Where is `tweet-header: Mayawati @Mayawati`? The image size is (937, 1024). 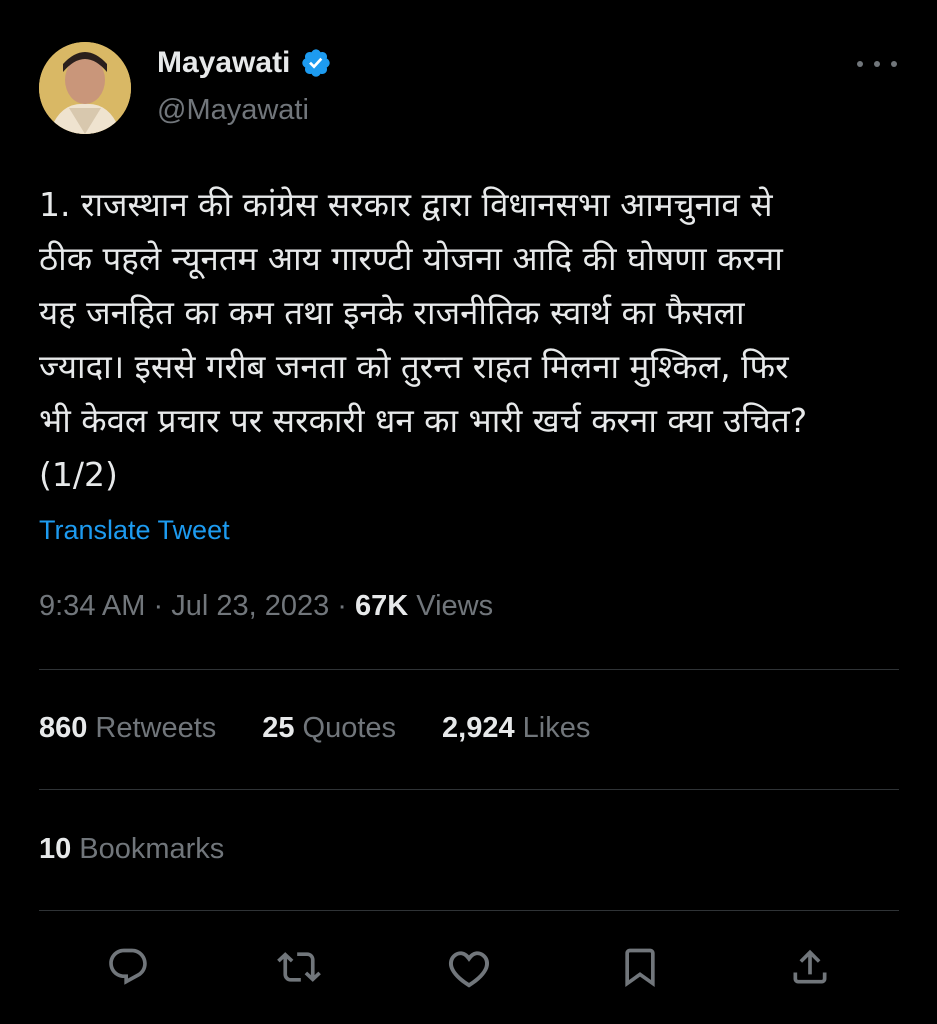
tweet-header: Mayawati @Mayawati is located at coordinates (468, 88).